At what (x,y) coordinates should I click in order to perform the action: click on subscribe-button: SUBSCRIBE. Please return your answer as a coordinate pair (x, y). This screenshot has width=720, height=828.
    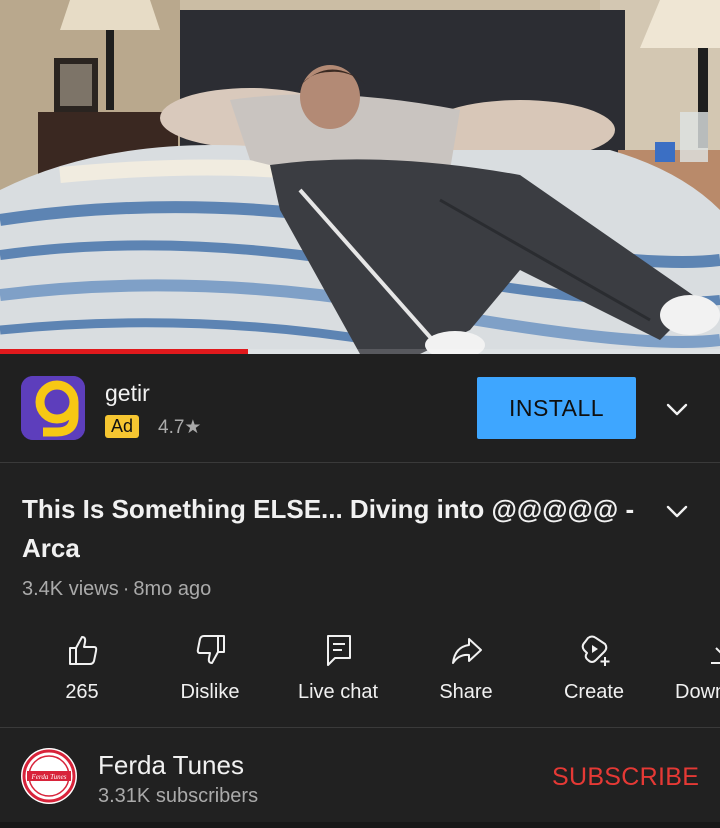
    Looking at the image, I should click on (625, 777).